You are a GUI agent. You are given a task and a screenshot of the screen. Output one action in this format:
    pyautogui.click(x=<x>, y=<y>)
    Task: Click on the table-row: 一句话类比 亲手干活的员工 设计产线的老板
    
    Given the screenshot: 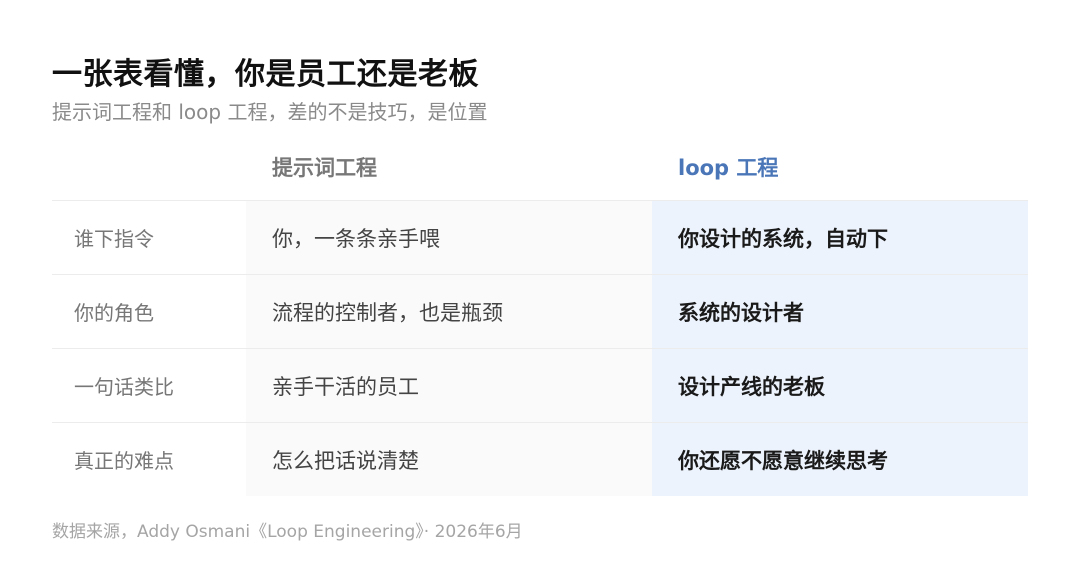 What is the action you would take?
    pyautogui.click(x=540, y=385)
    